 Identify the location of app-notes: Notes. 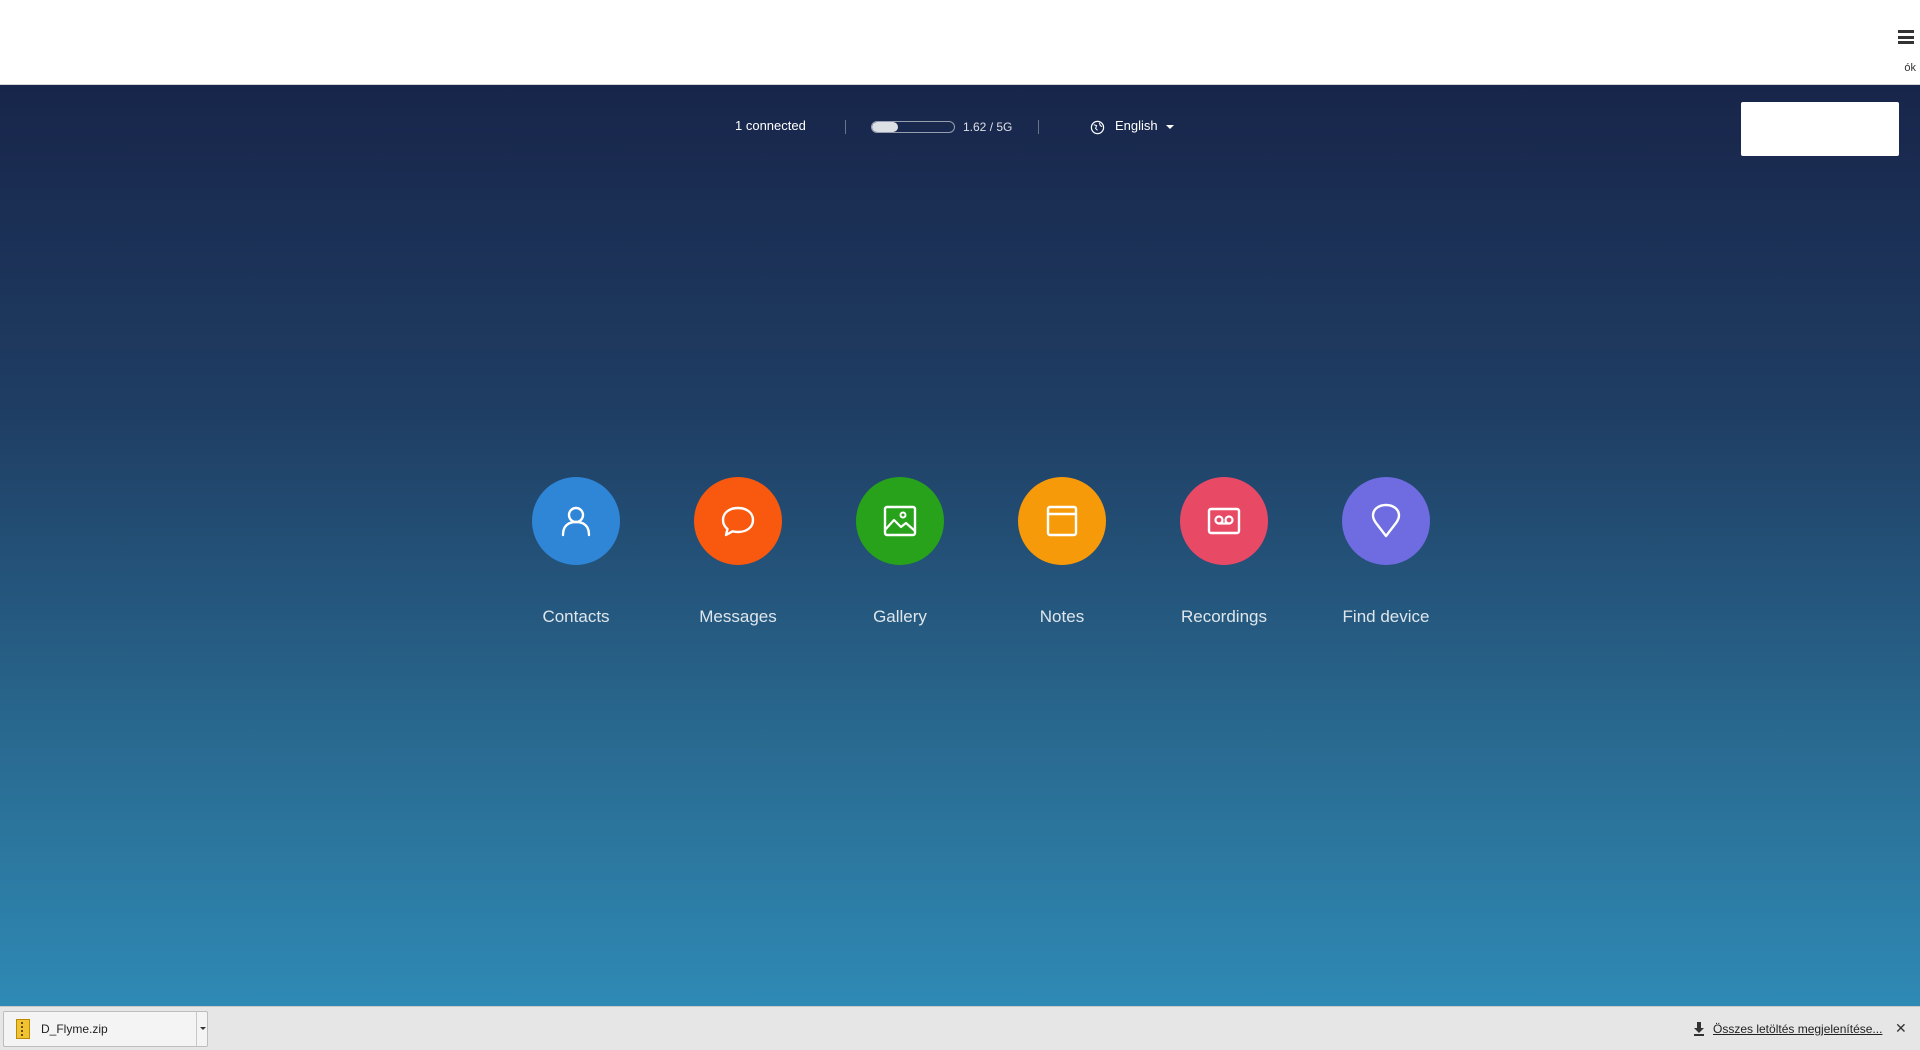
(1062, 562).